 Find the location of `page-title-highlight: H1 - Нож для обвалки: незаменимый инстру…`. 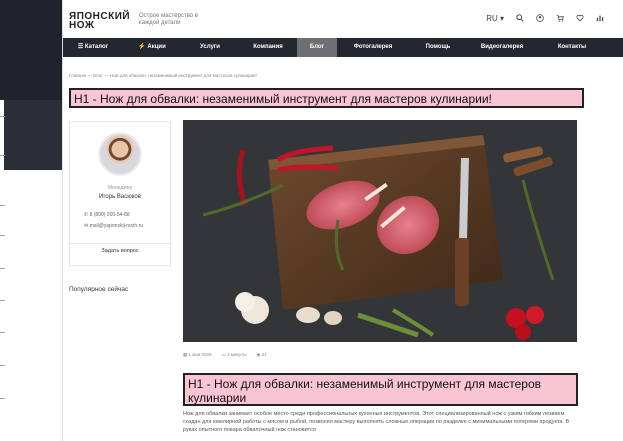

page-title-highlight: H1 - Нож для обвалки: незаменимый инстру… is located at coordinates (326, 98).